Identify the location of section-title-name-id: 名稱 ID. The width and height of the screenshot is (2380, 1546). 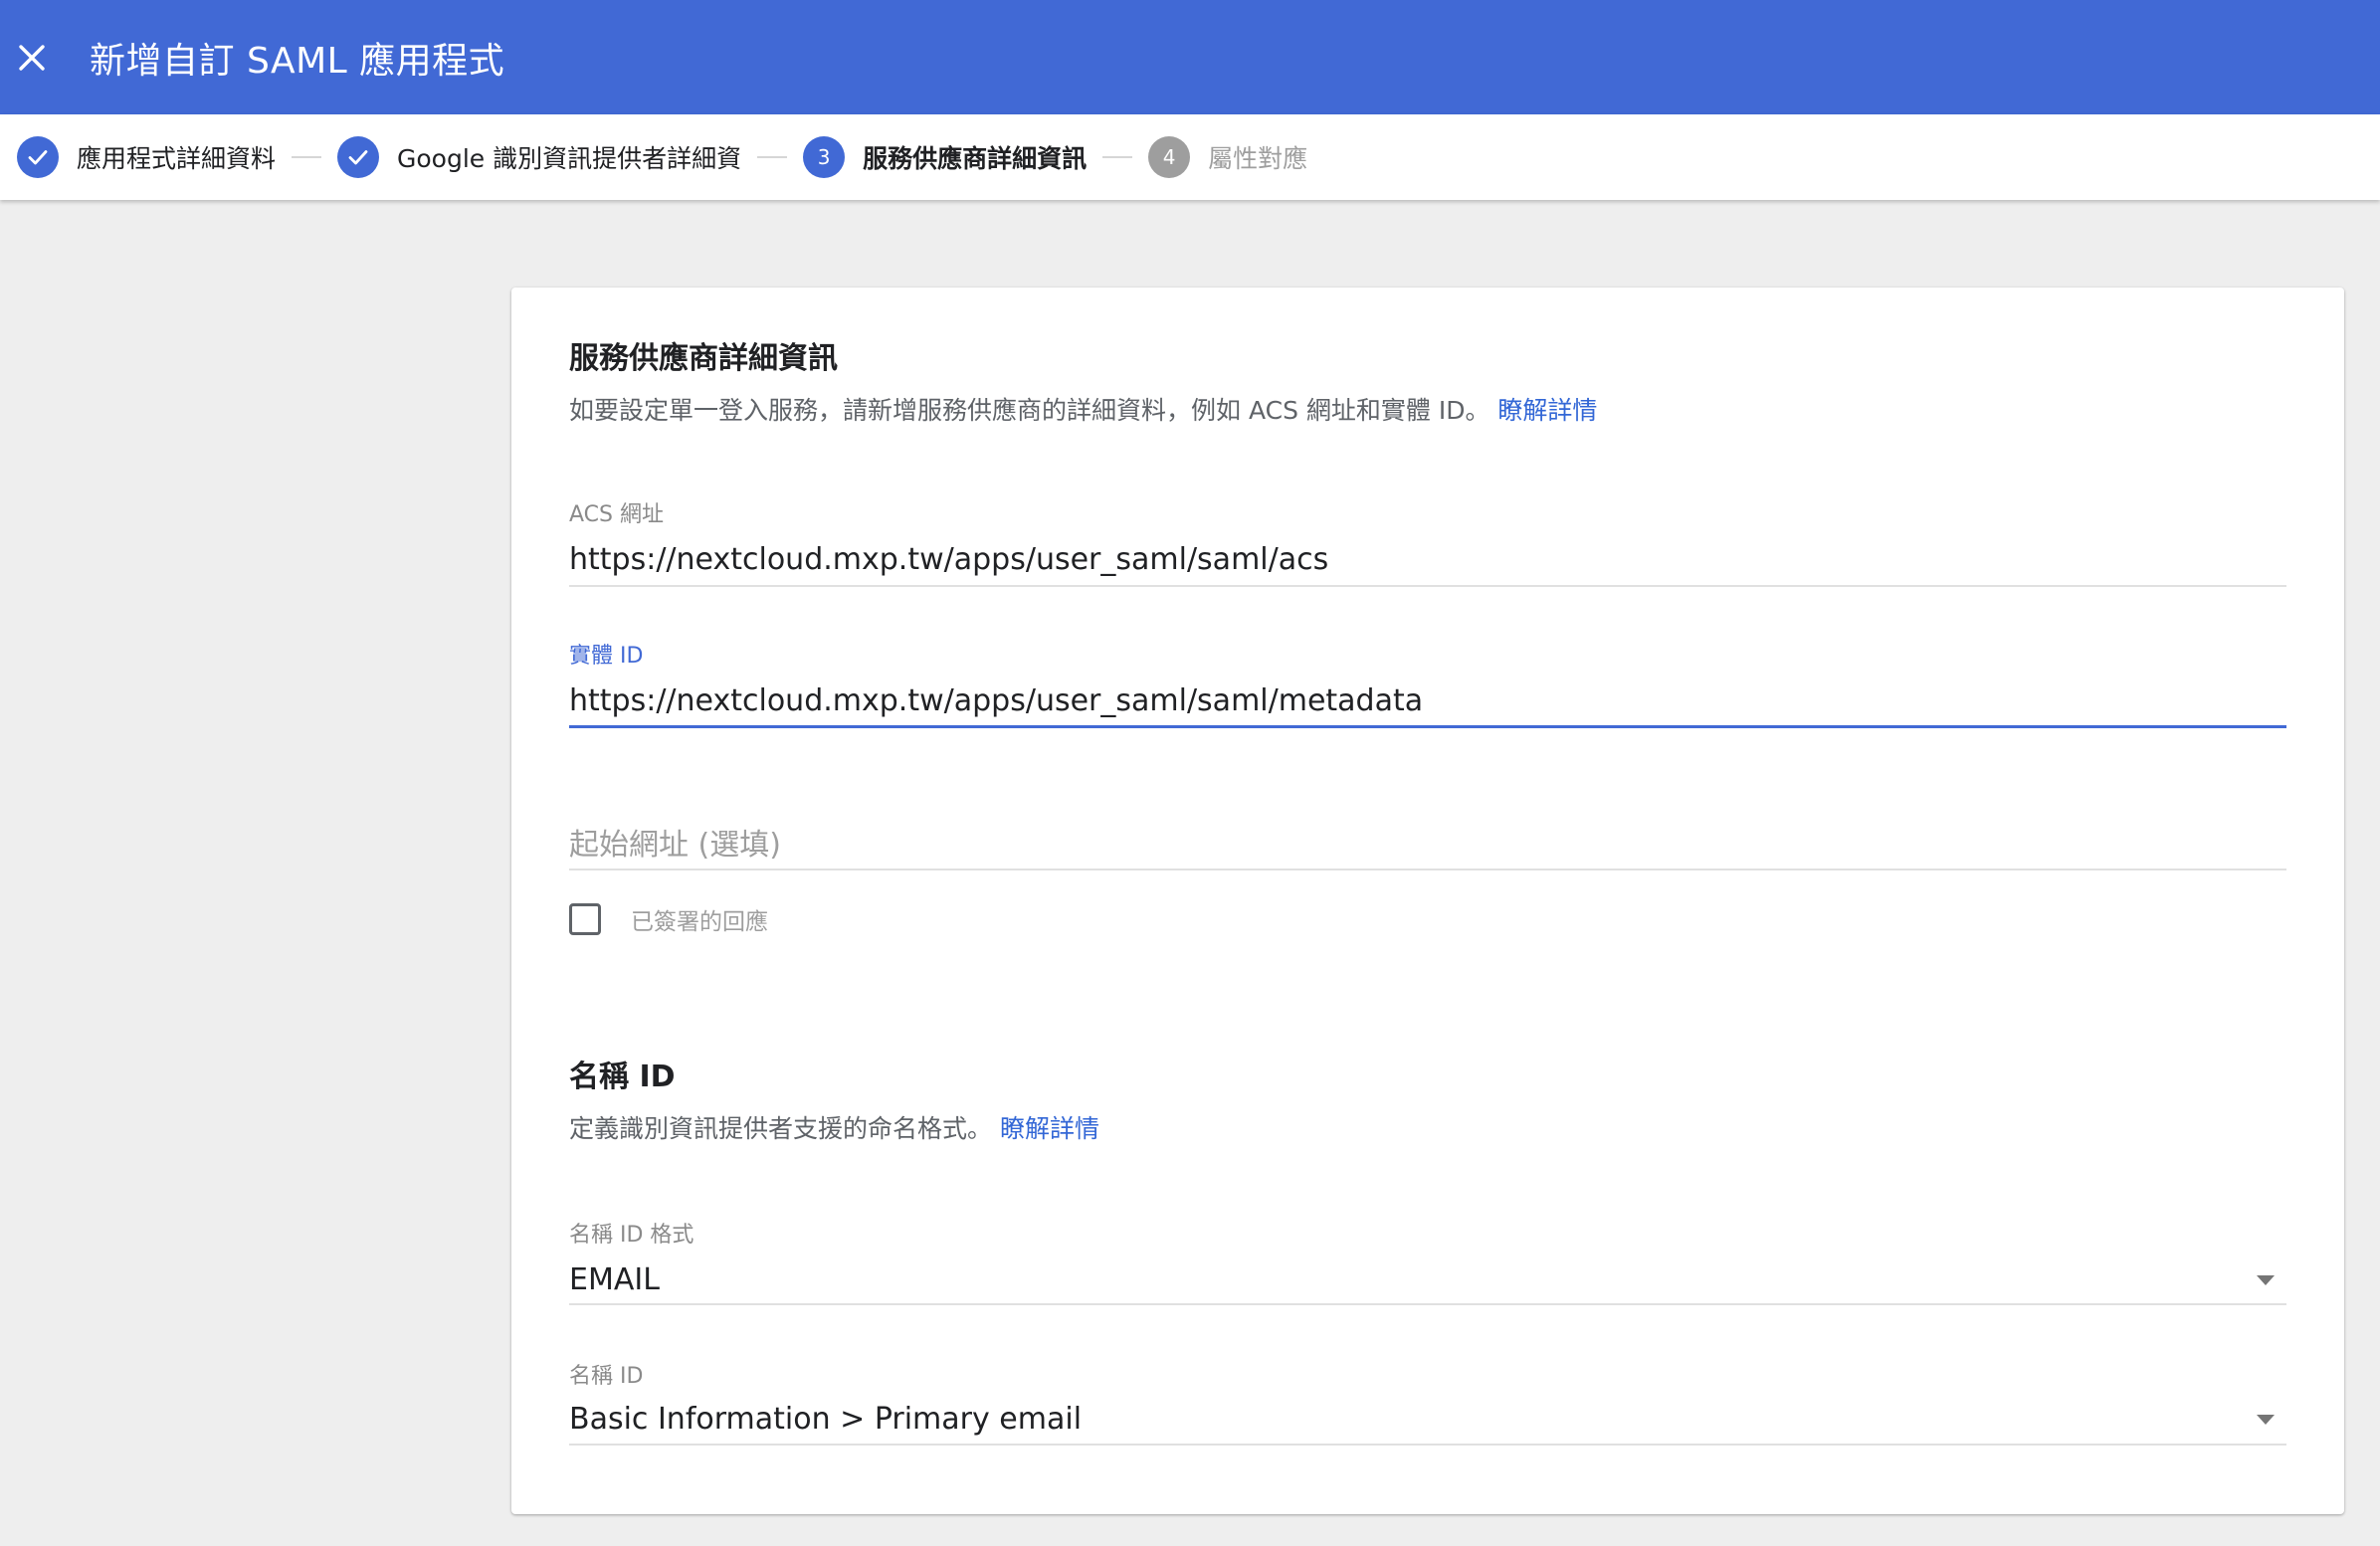
(622, 1077).